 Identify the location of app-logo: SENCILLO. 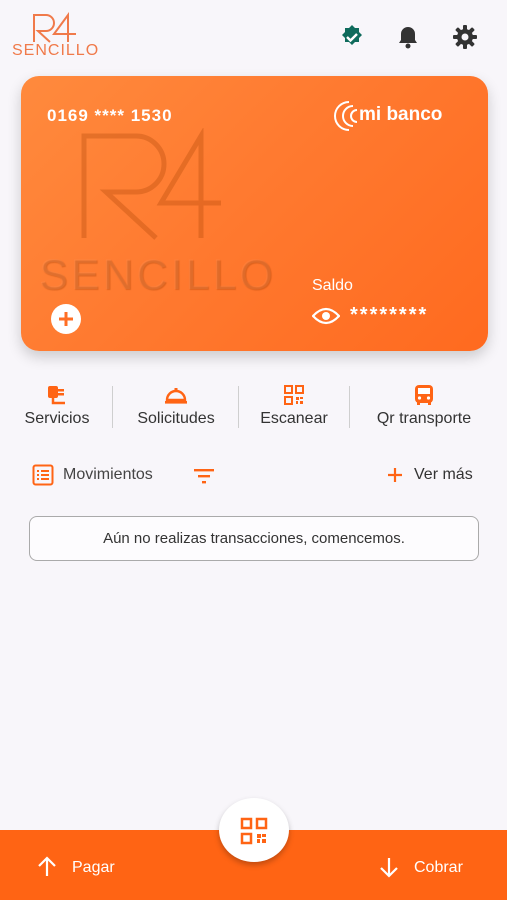
(57, 36).